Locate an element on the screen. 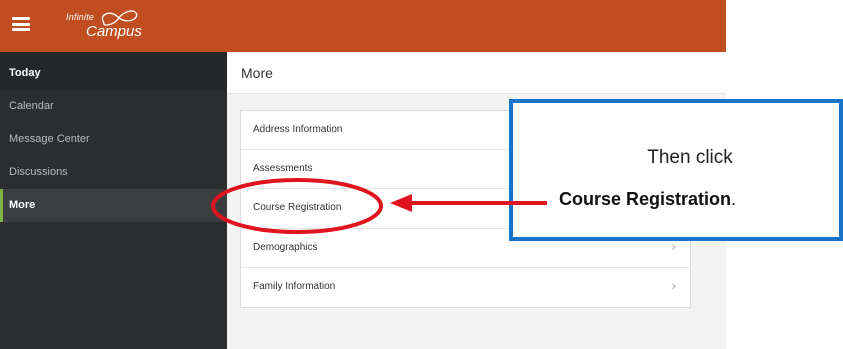 The width and height of the screenshot is (843, 349). sidebar-item-today: Today is located at coordinates (113, 71).